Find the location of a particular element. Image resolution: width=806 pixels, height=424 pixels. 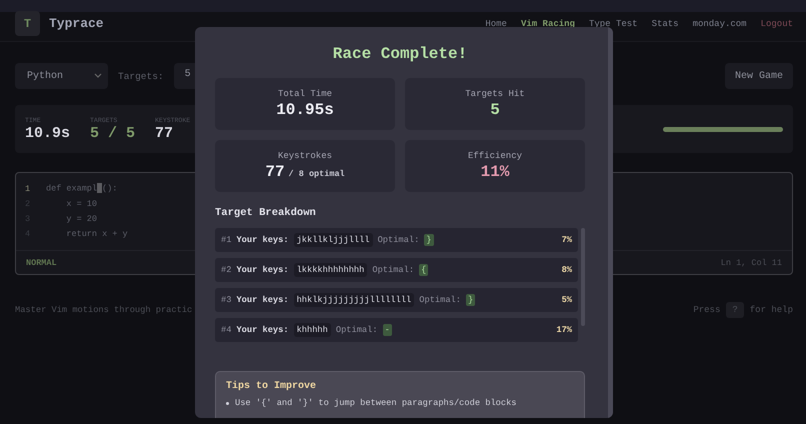

line-number: 1 is located at coordinates (28, 189).